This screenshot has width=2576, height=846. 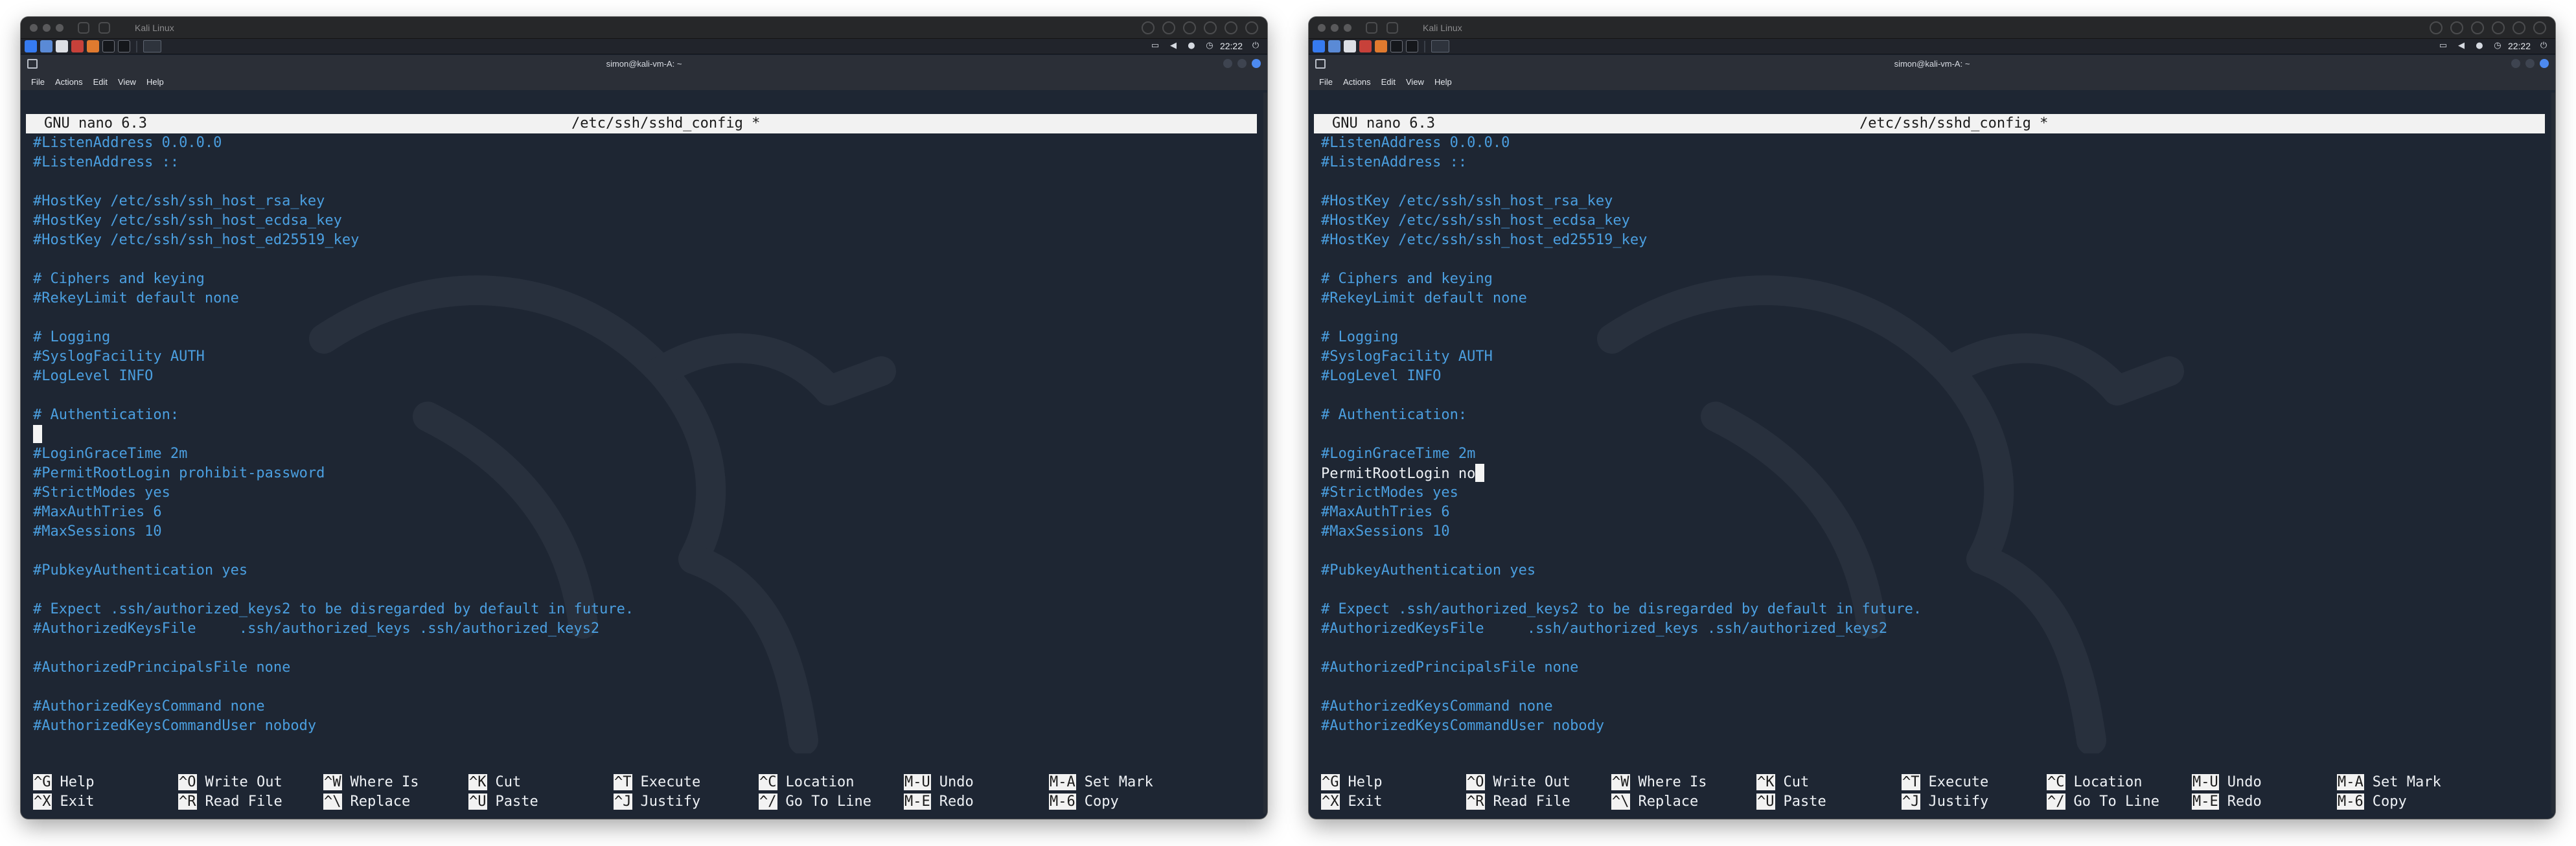 What do you see at coordinates (2553, 453) in the screenshot?
I see `terminal-scrollbar` at bounding box center [2553, 453].